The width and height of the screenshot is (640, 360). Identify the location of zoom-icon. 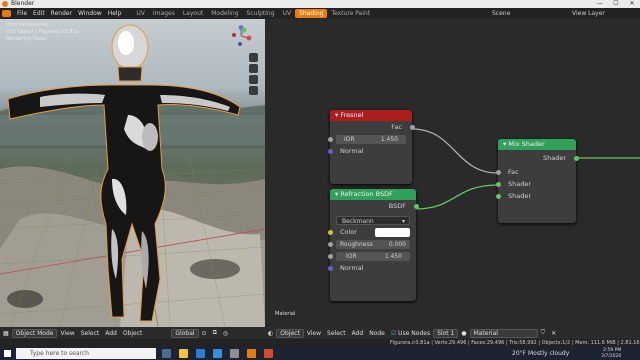
(253, 57).